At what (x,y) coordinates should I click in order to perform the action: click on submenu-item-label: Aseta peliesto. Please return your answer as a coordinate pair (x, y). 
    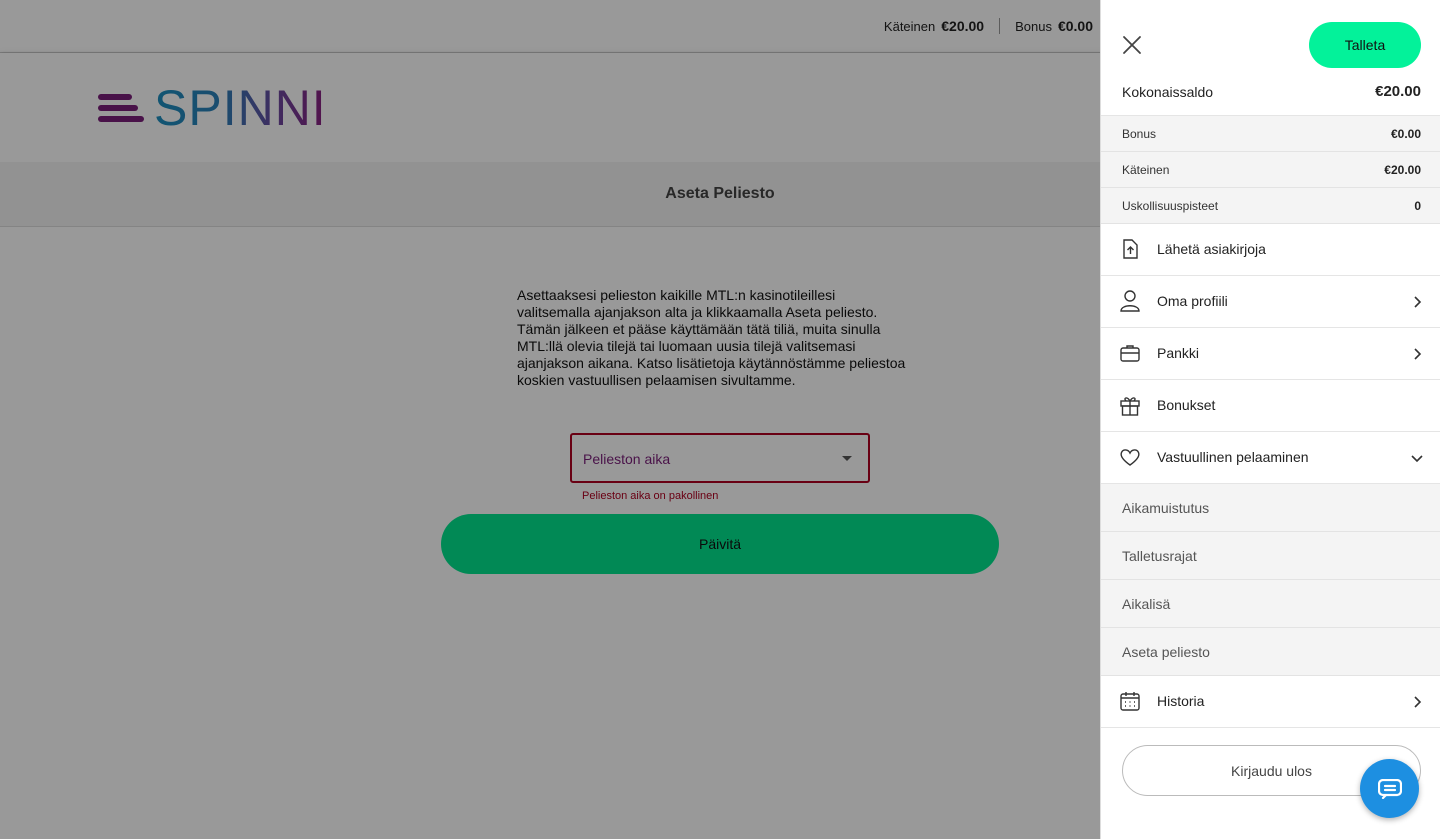
    Looking at the image, I should click on (1166, 652).